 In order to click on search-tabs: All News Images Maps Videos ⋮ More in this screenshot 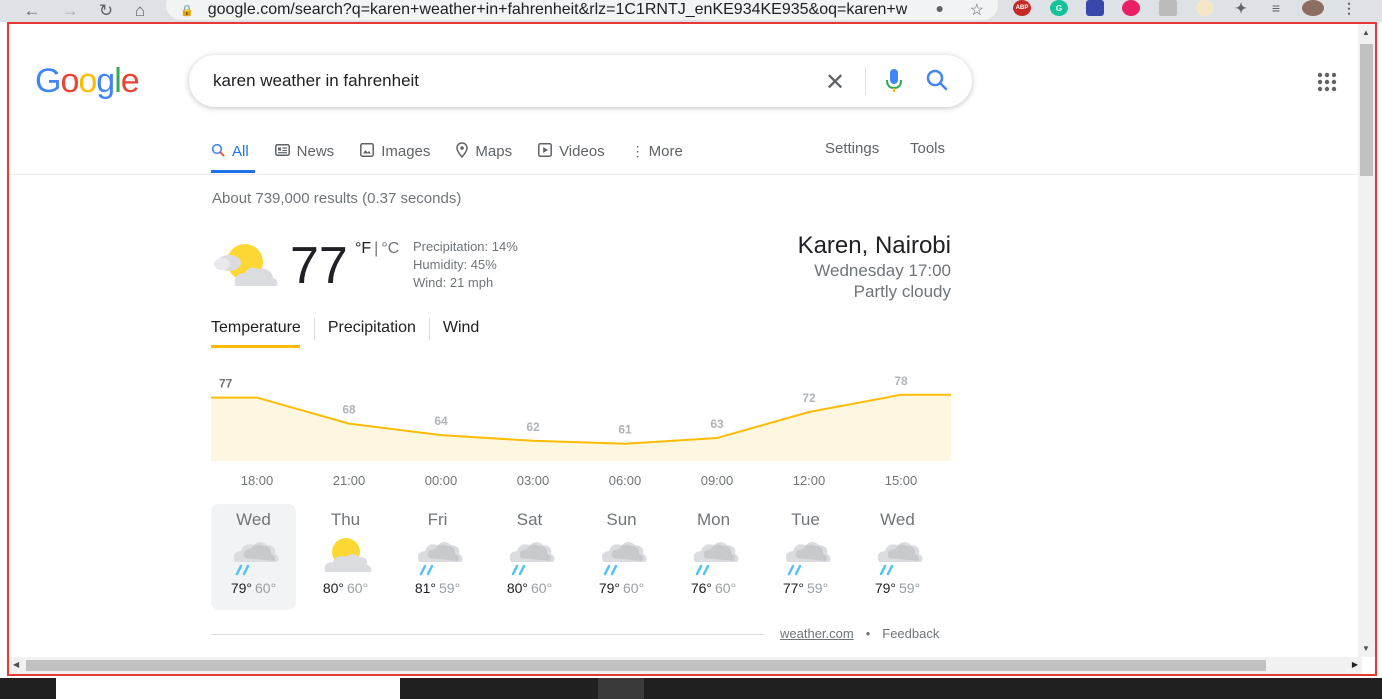, I will do `click(460, 159)`.